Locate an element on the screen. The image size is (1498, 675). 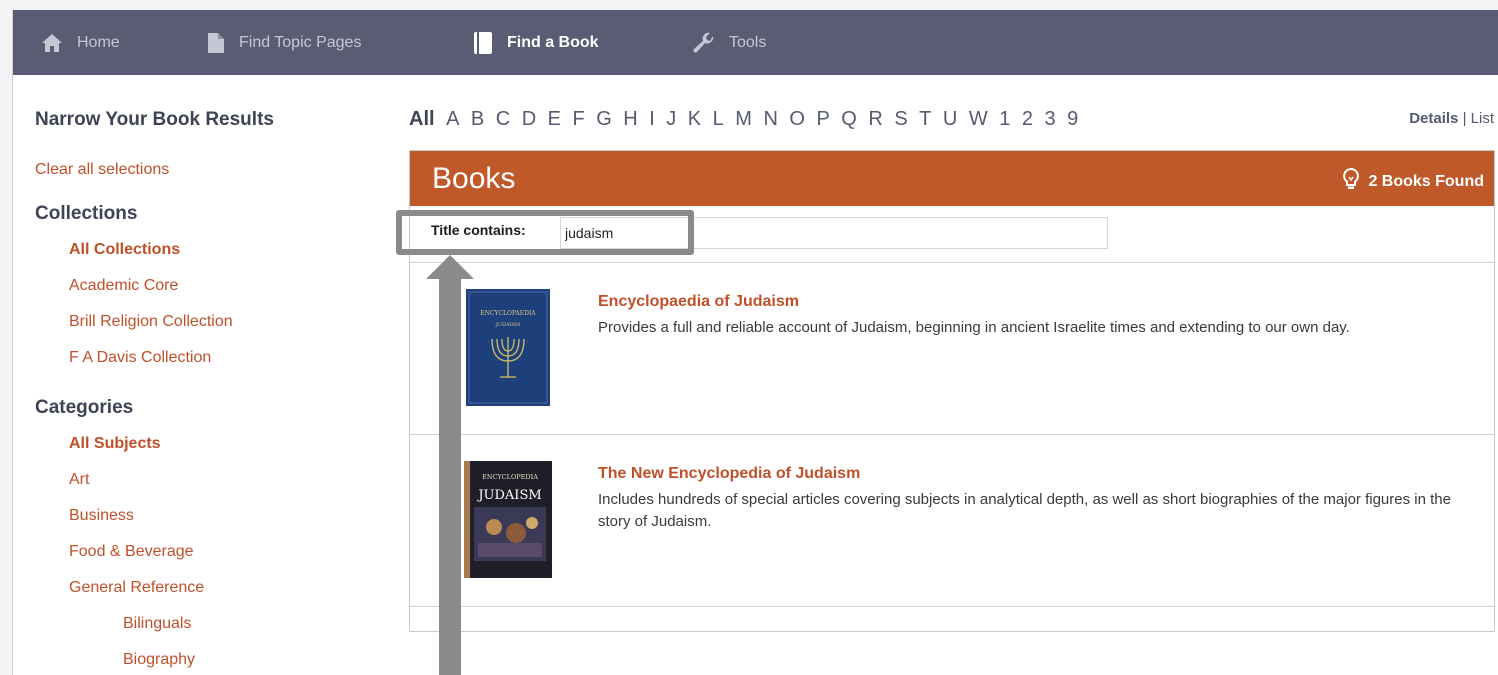
alpha-letter: M is located at coordinates (743, 119).